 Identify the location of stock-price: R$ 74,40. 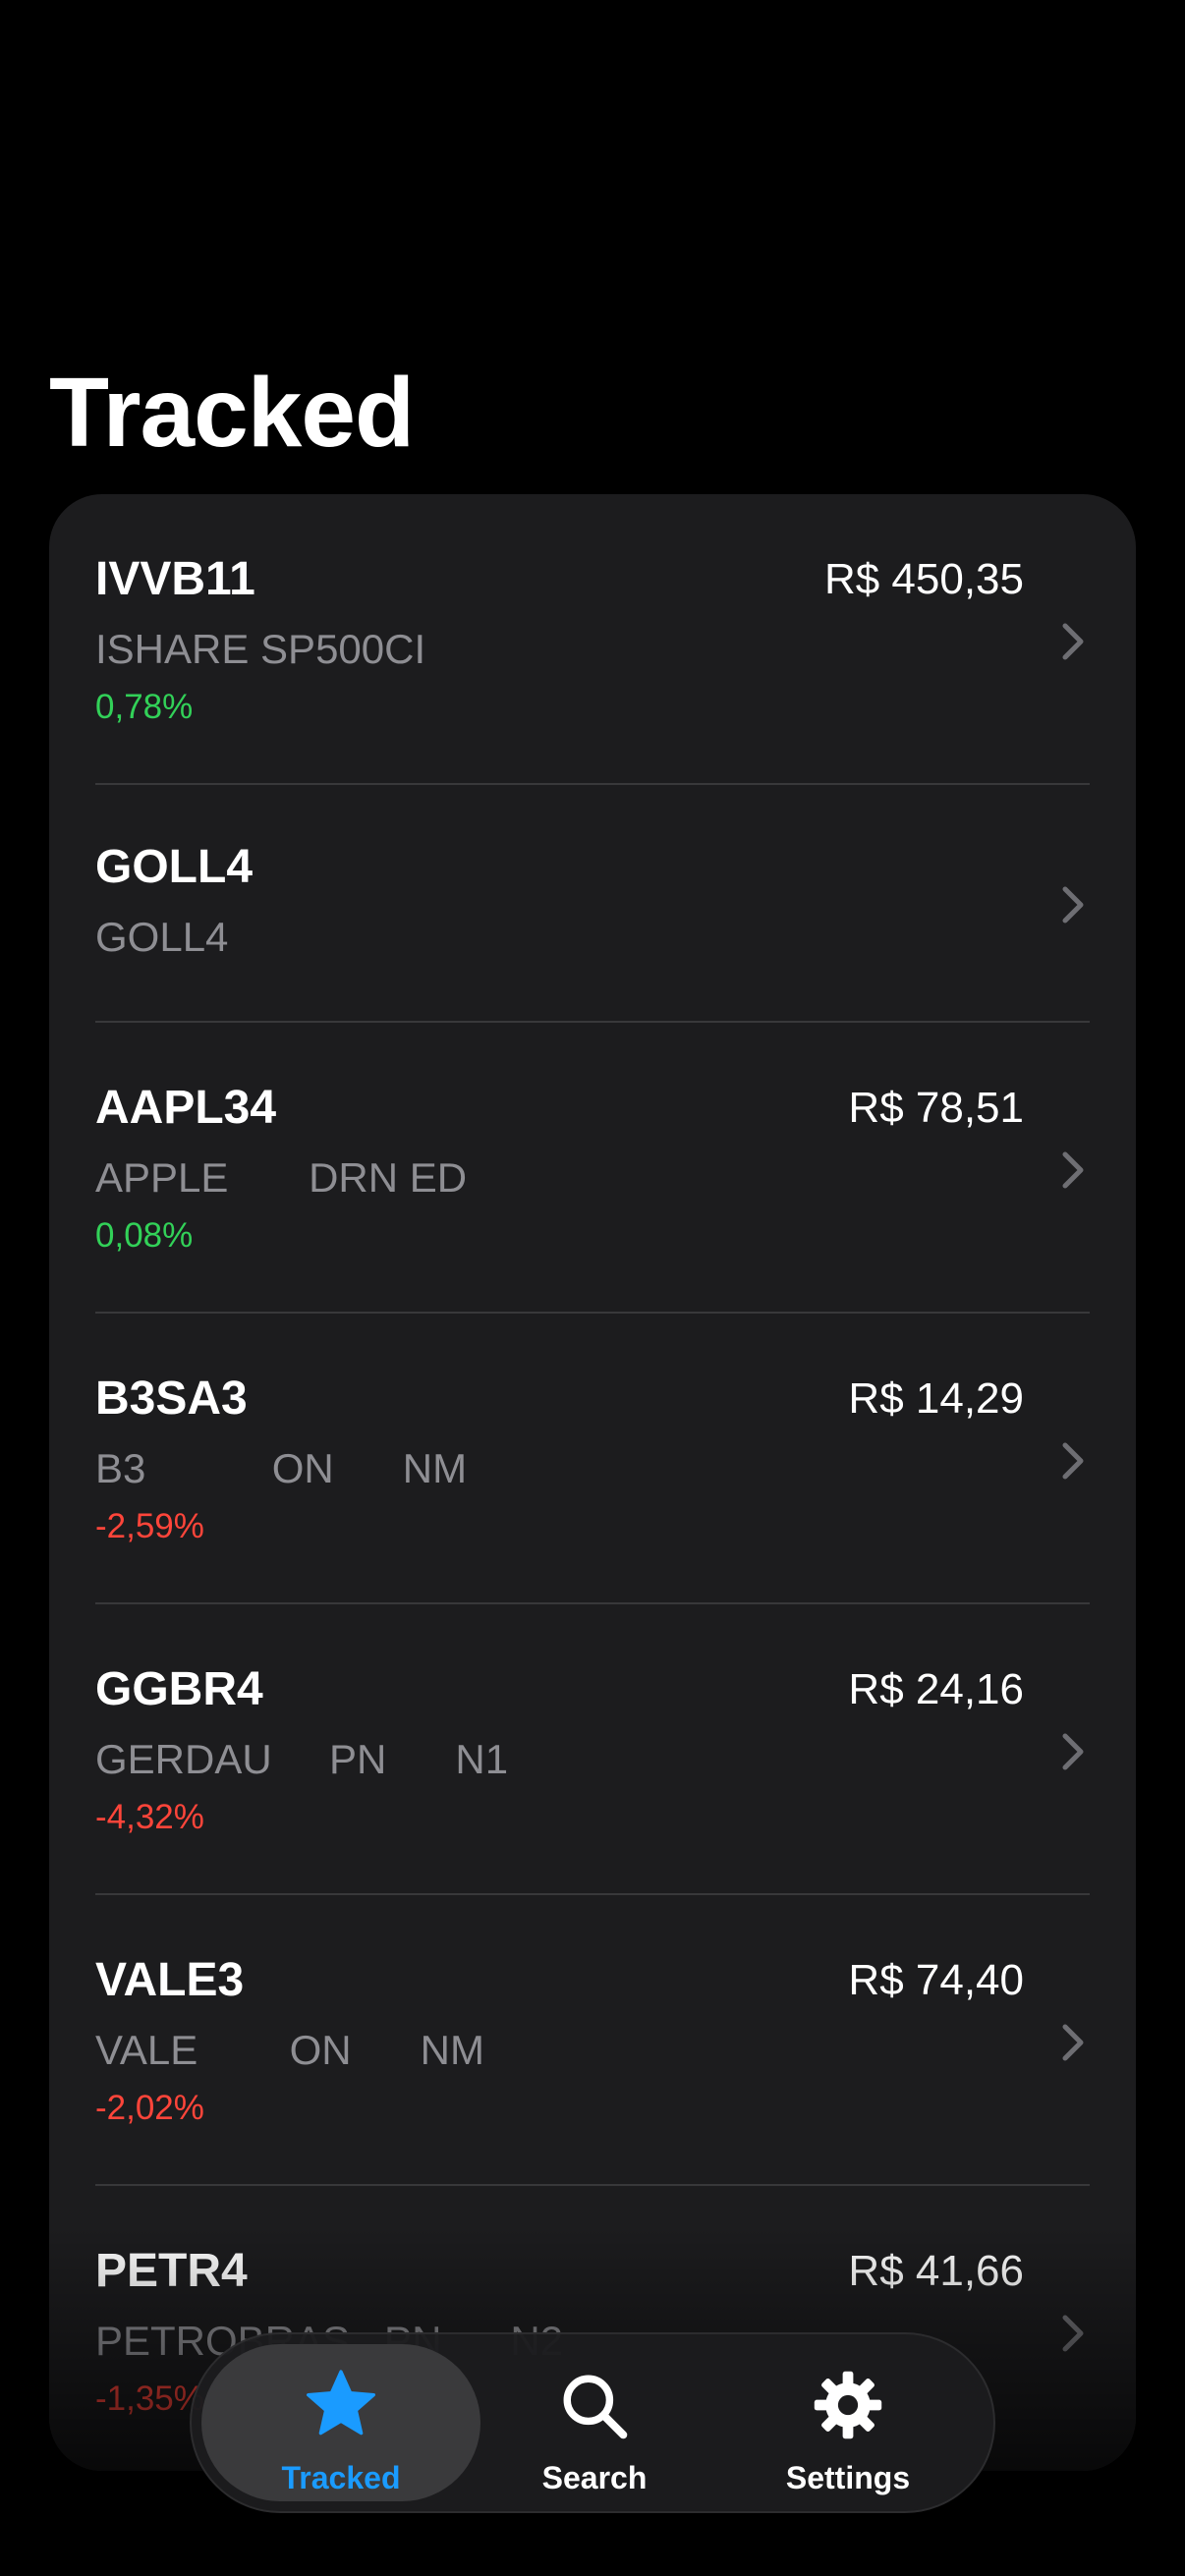
(936, 1980).